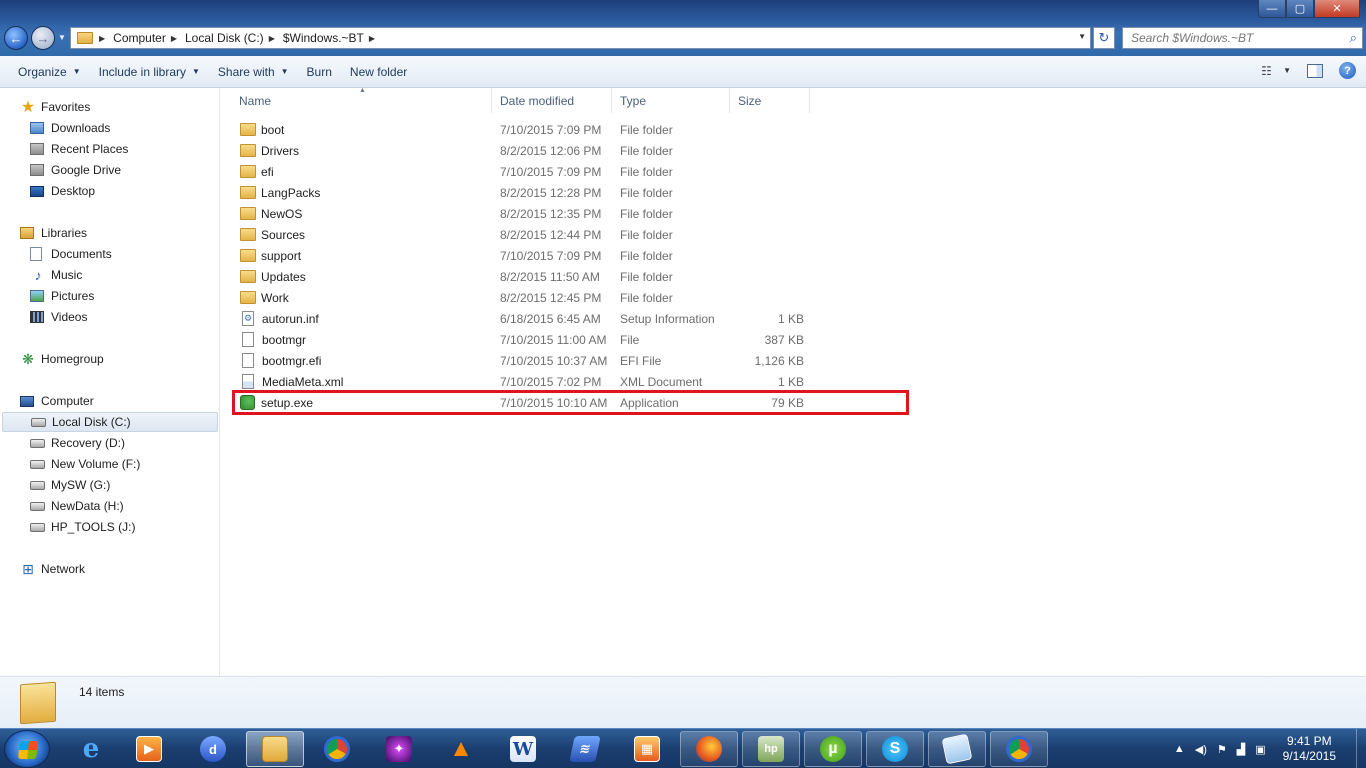  Describe the element at coordinates (149, 749) in the screenshot. I see `taskbar-media-player: ▶` at that location.